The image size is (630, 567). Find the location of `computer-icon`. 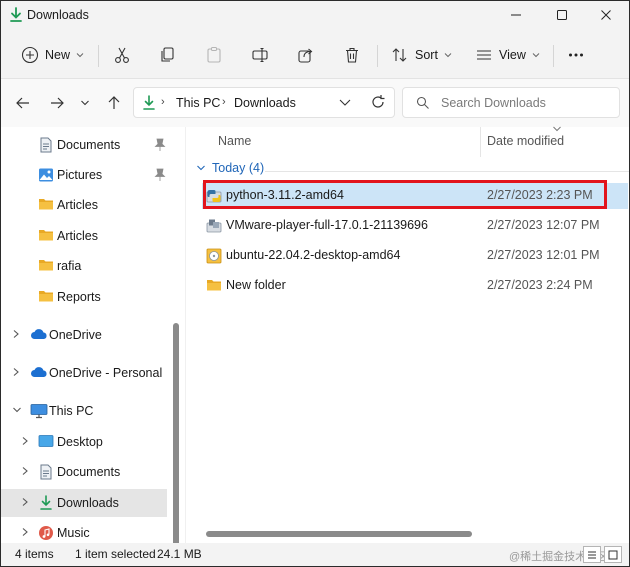

computer-icon is located at coordinates (39, 411).